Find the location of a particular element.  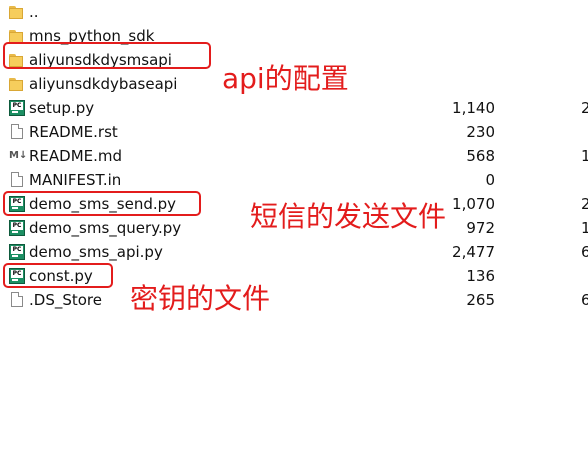

file-name: setup.py is located at coordinates (62, 108).